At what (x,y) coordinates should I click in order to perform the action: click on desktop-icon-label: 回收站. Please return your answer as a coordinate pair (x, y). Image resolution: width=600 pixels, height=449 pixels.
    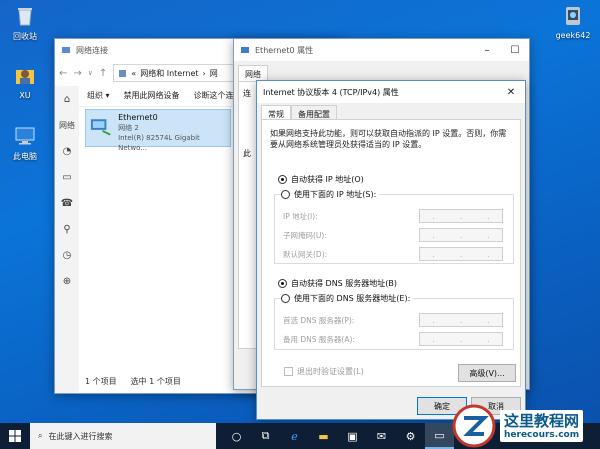
    Looking at the image, I should click on (25, 36).